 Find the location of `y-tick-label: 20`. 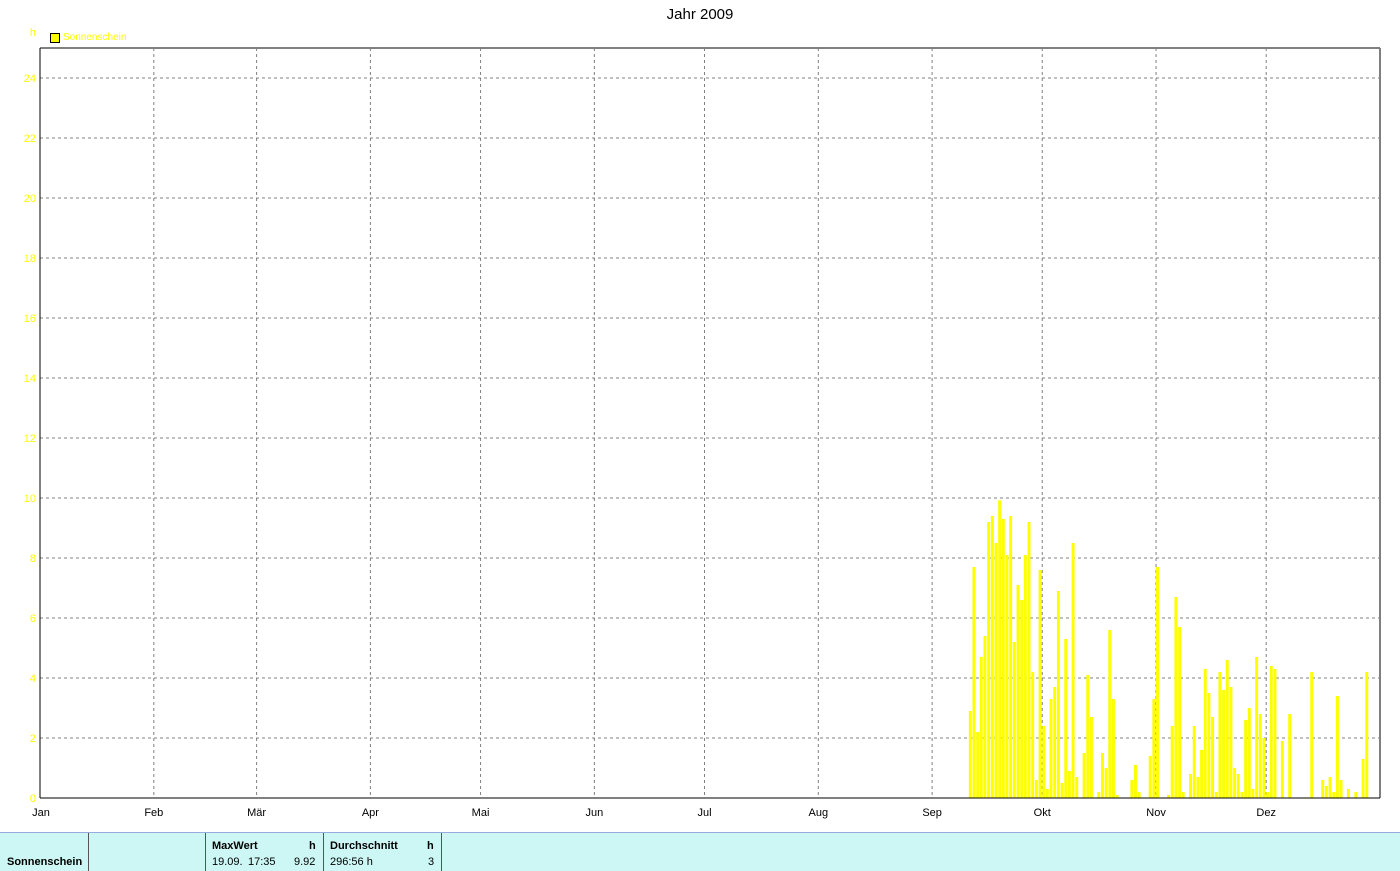

y-tick-label: 20 is located at coordinates (30, 199).